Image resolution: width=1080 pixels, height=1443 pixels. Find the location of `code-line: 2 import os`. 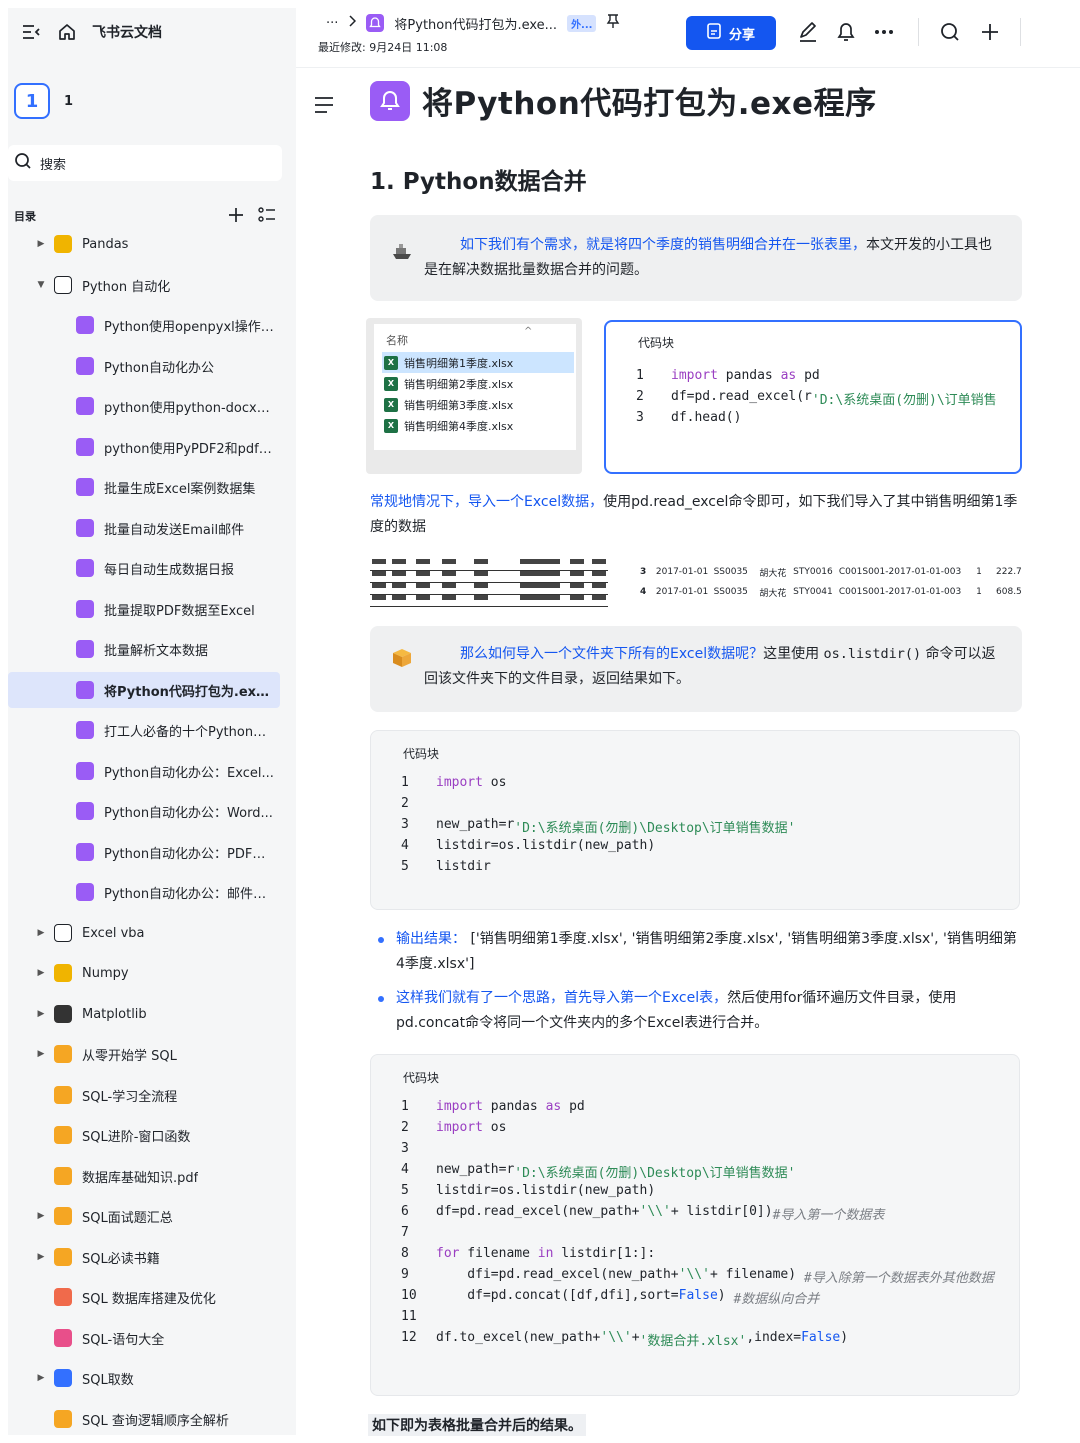

code-line: 2 import os is located at coordinates (697, 1130).